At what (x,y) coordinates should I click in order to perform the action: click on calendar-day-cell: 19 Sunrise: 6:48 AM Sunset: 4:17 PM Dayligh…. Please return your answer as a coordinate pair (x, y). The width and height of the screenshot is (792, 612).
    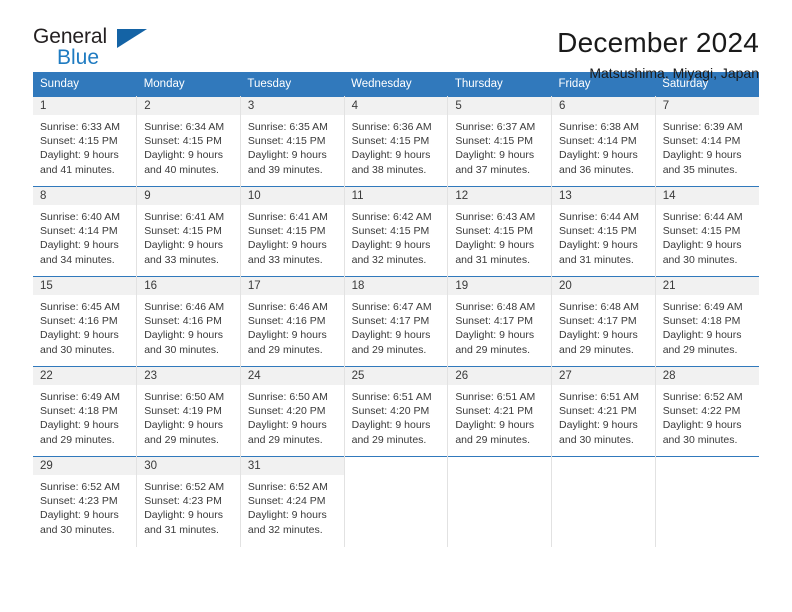
    Looking at the image, I should click on (500, 321).